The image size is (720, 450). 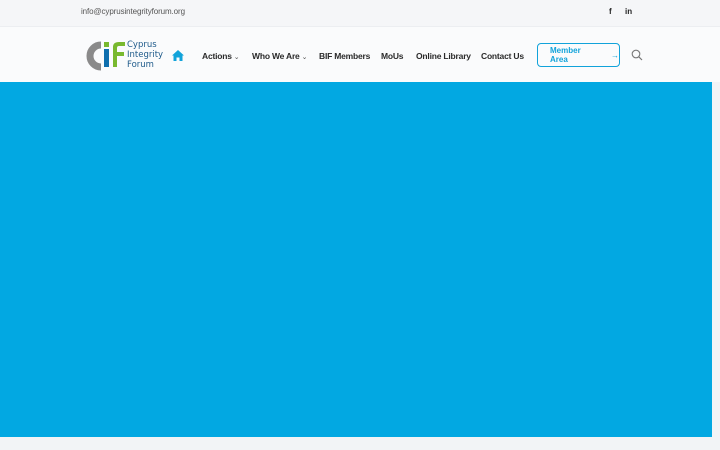 What do you see at coordinates (142, 45) in the screenshot?
I see `logo-line-1: Cyprus` at bounding box center [142, 45].